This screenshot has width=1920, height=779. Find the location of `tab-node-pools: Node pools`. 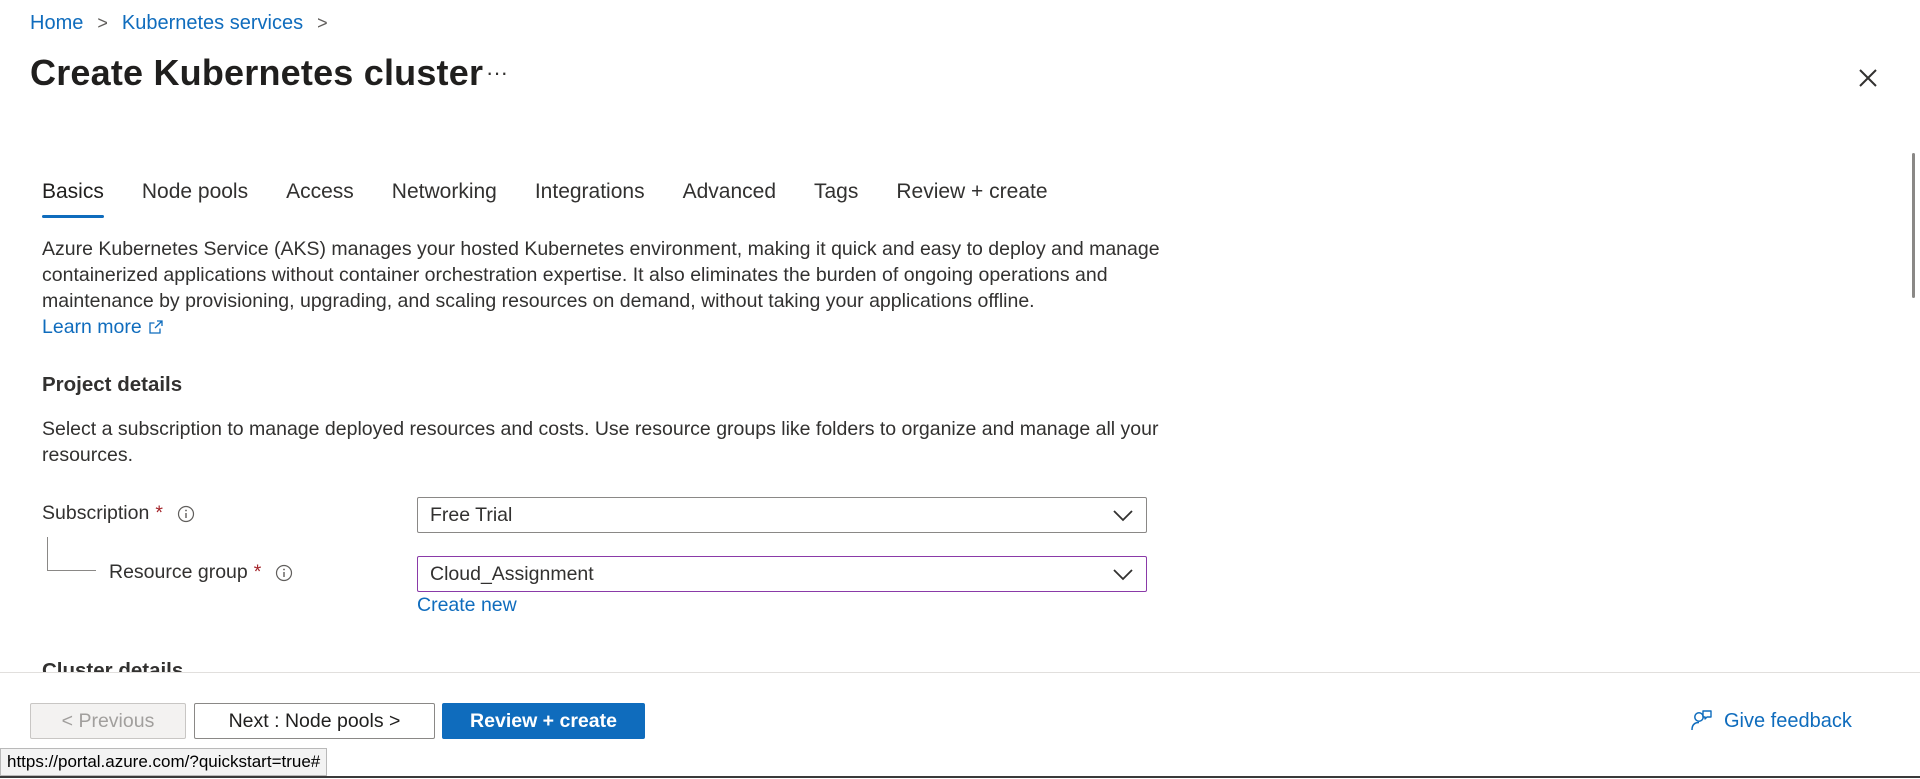

tab-node-pools: Node pools is located at coordinates (195, 199).